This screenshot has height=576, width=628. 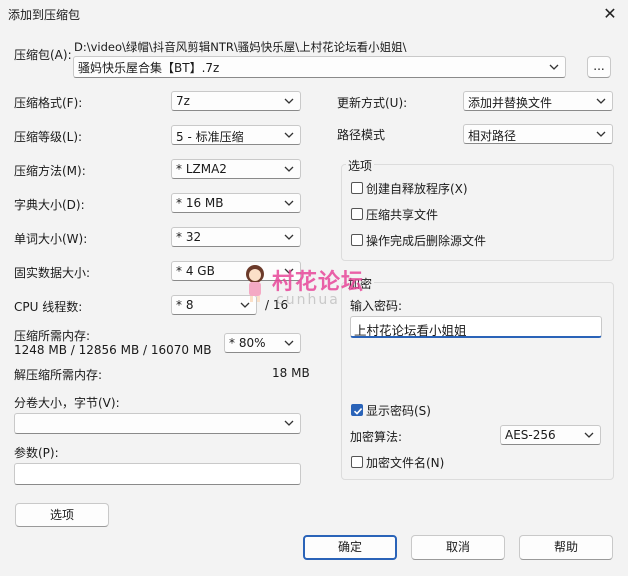 I want to click on help-button: 帮助, so click(x=566, y=547).